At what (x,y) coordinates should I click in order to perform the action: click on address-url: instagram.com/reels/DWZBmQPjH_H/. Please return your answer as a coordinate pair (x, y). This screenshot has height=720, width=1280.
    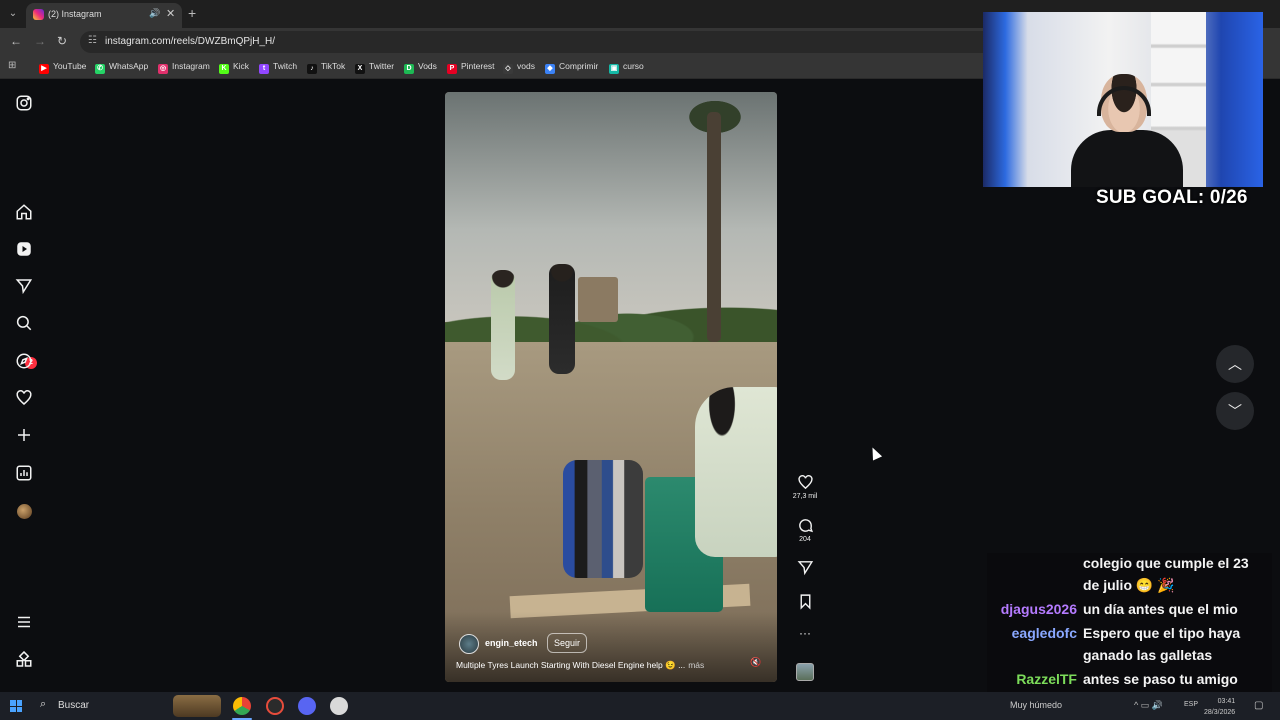
    Looking at the image, I should click on (190, 41).